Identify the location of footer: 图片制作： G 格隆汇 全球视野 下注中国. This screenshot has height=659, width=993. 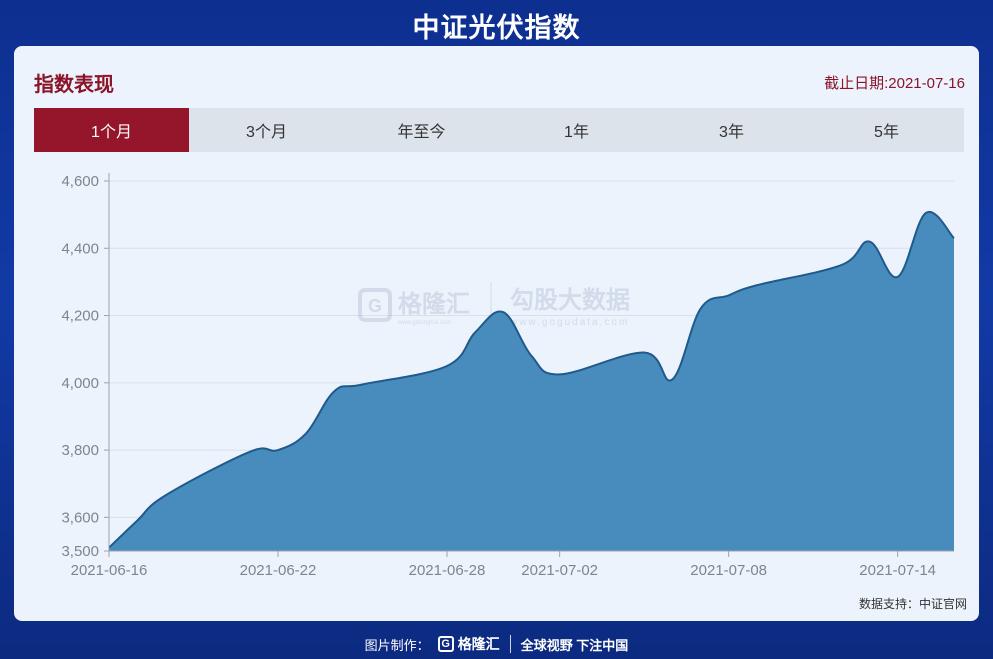
(496, 644).